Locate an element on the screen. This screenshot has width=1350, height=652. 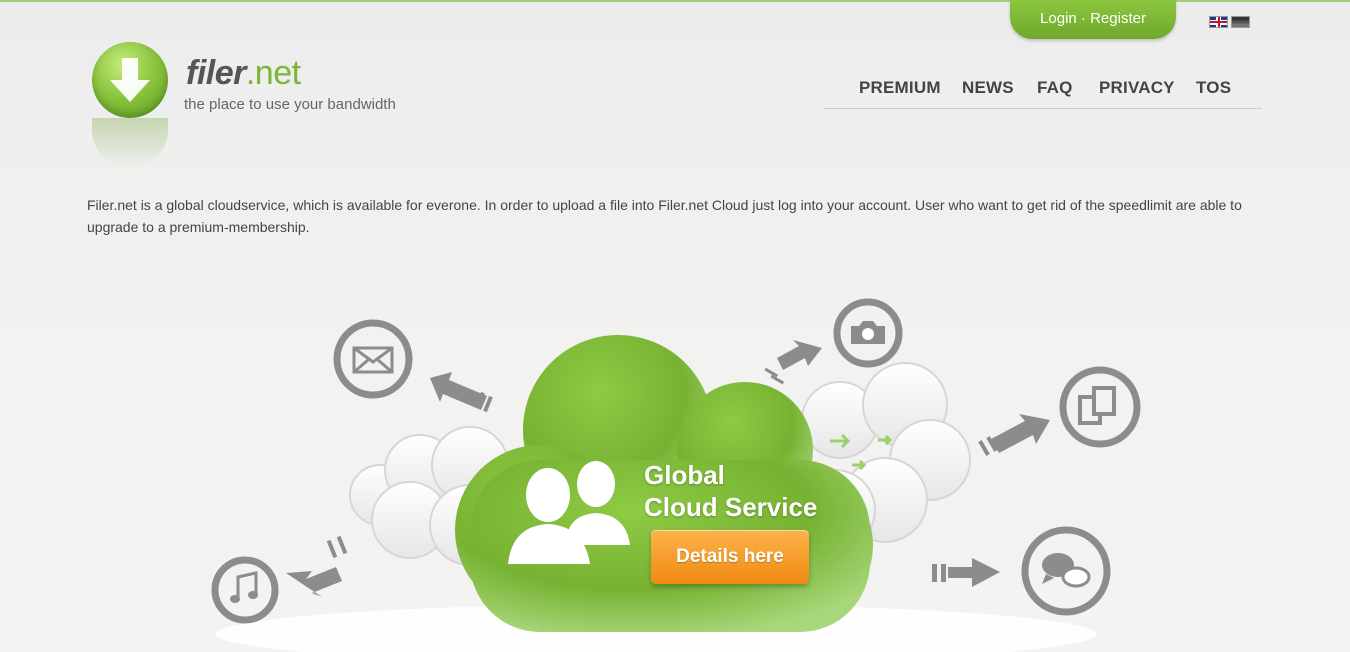
arrow-to-chat is located at coordinates (966, 572).